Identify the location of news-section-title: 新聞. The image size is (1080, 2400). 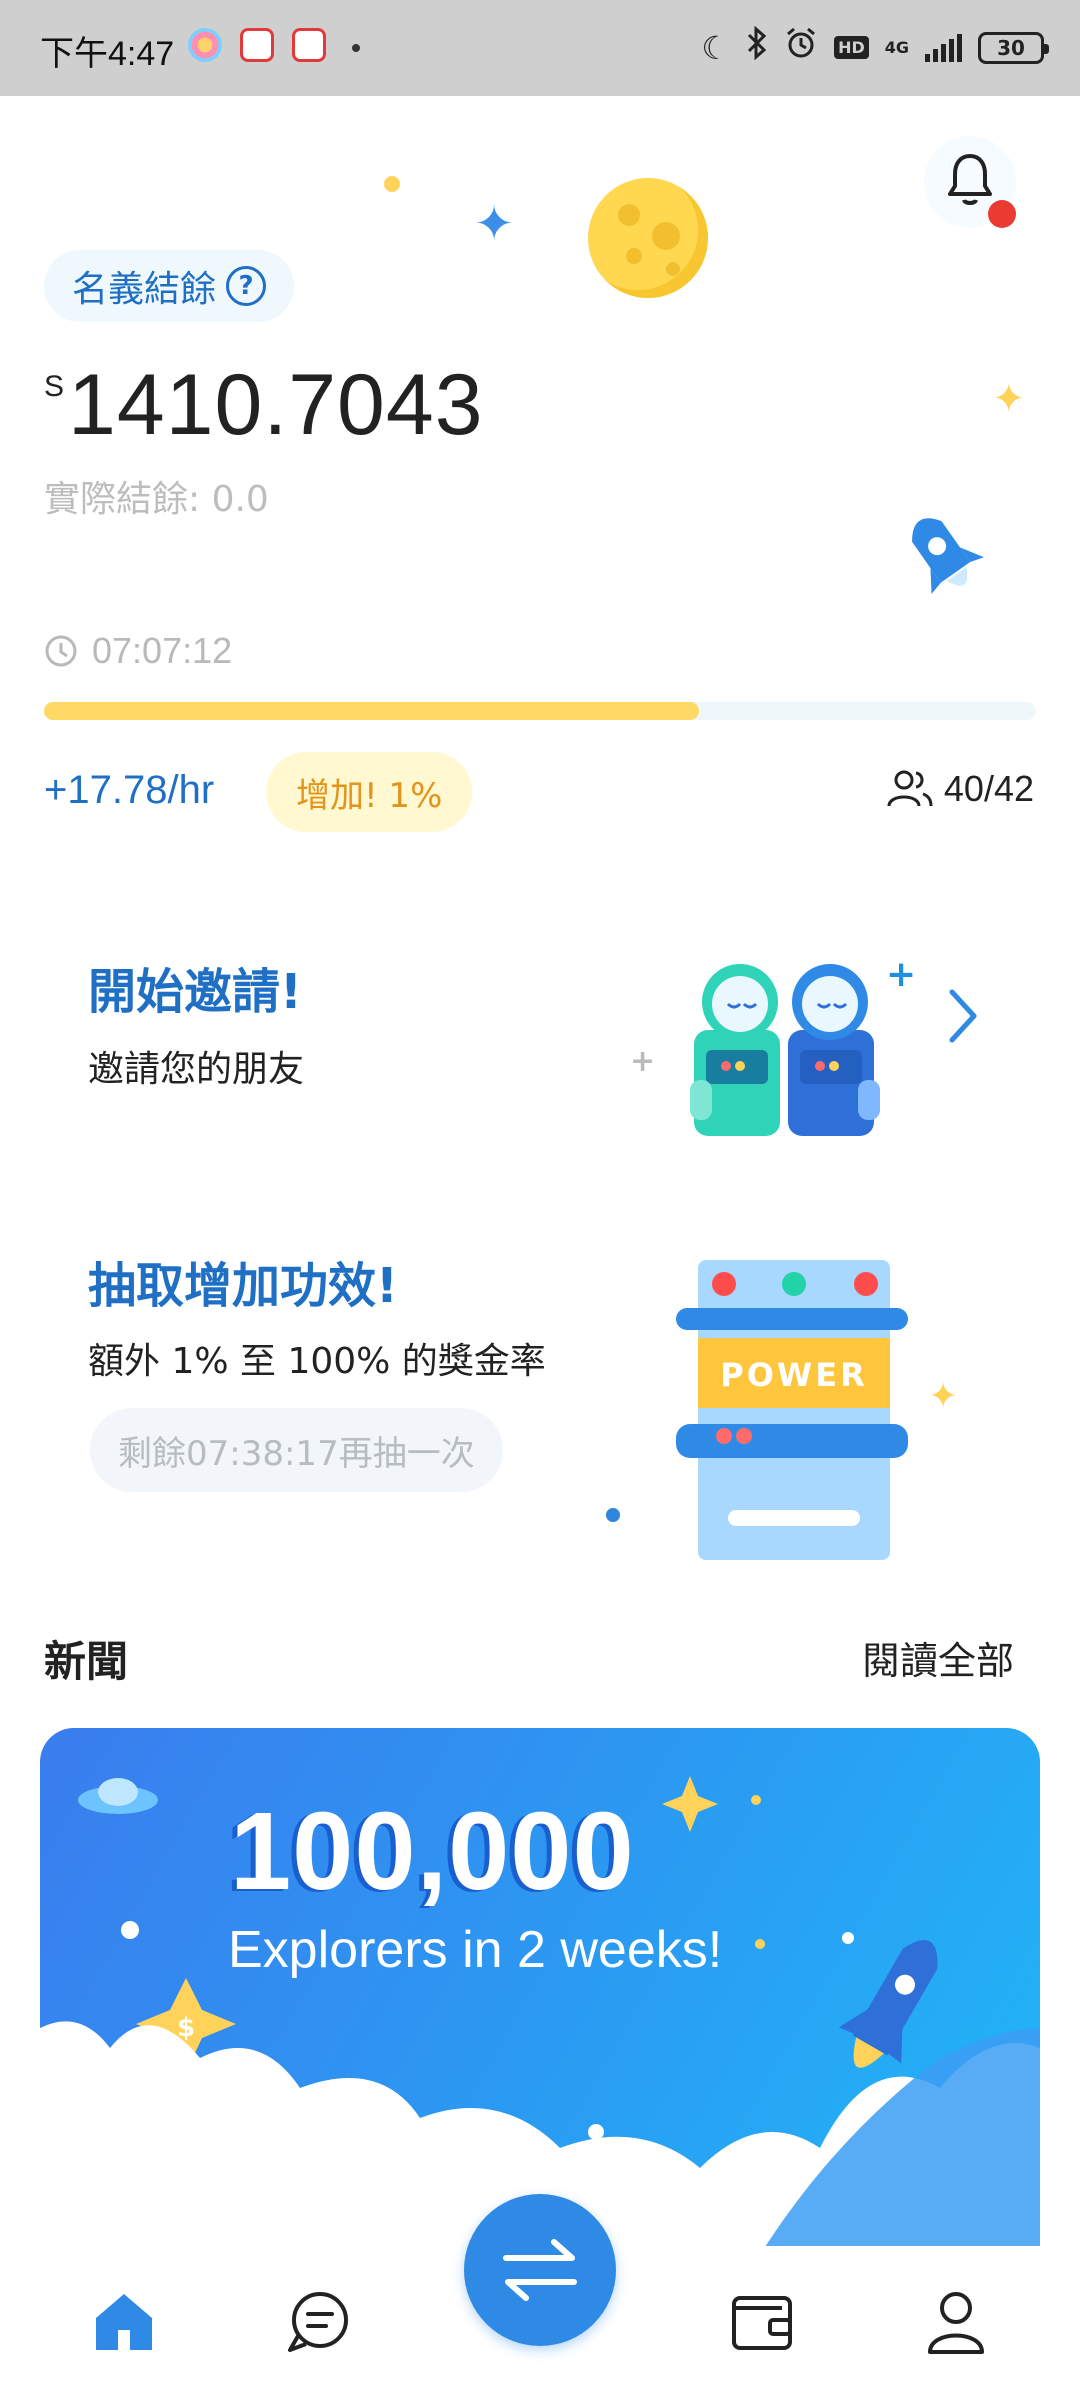
(86, 1661).